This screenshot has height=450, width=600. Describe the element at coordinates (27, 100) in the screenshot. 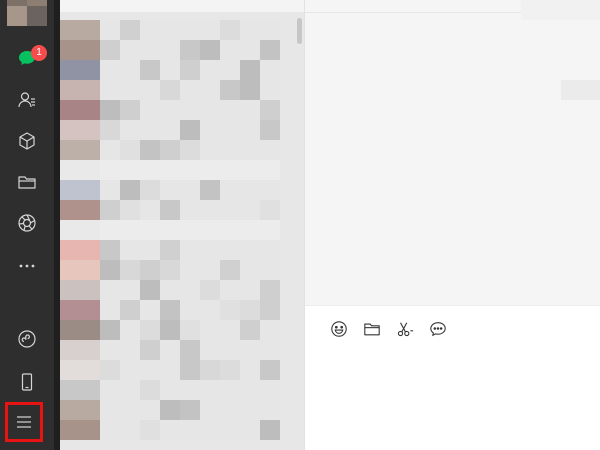

I see `sidebar-item-contacts` at that location.